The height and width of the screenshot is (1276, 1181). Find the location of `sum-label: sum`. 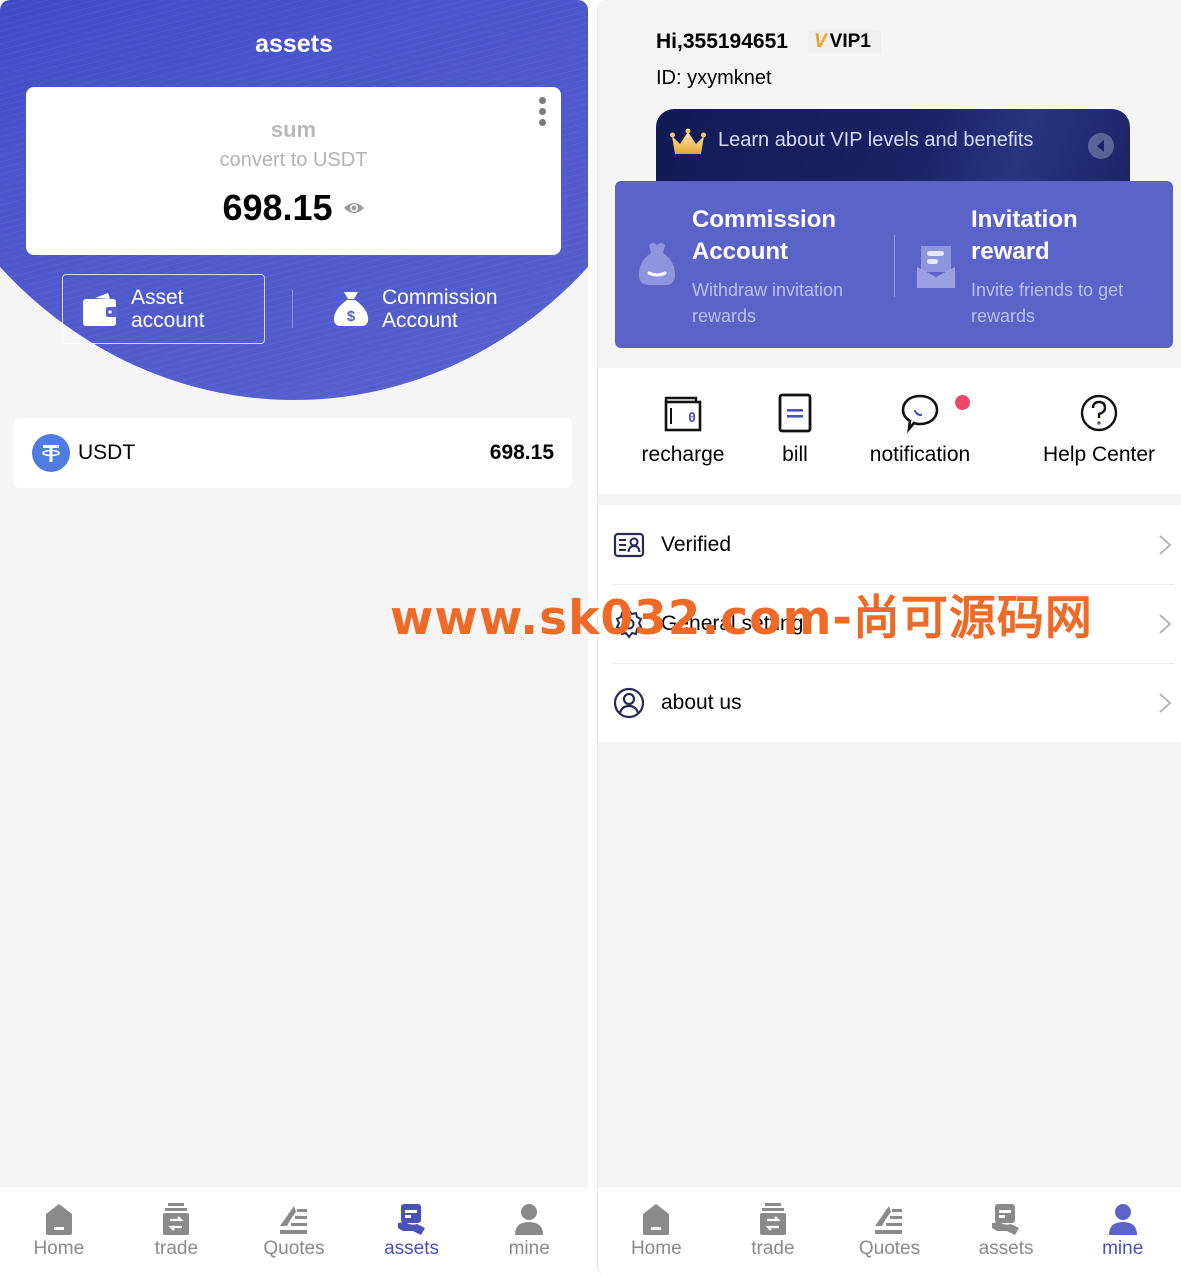

sum-label: sum is located at coordinates (293, 129).